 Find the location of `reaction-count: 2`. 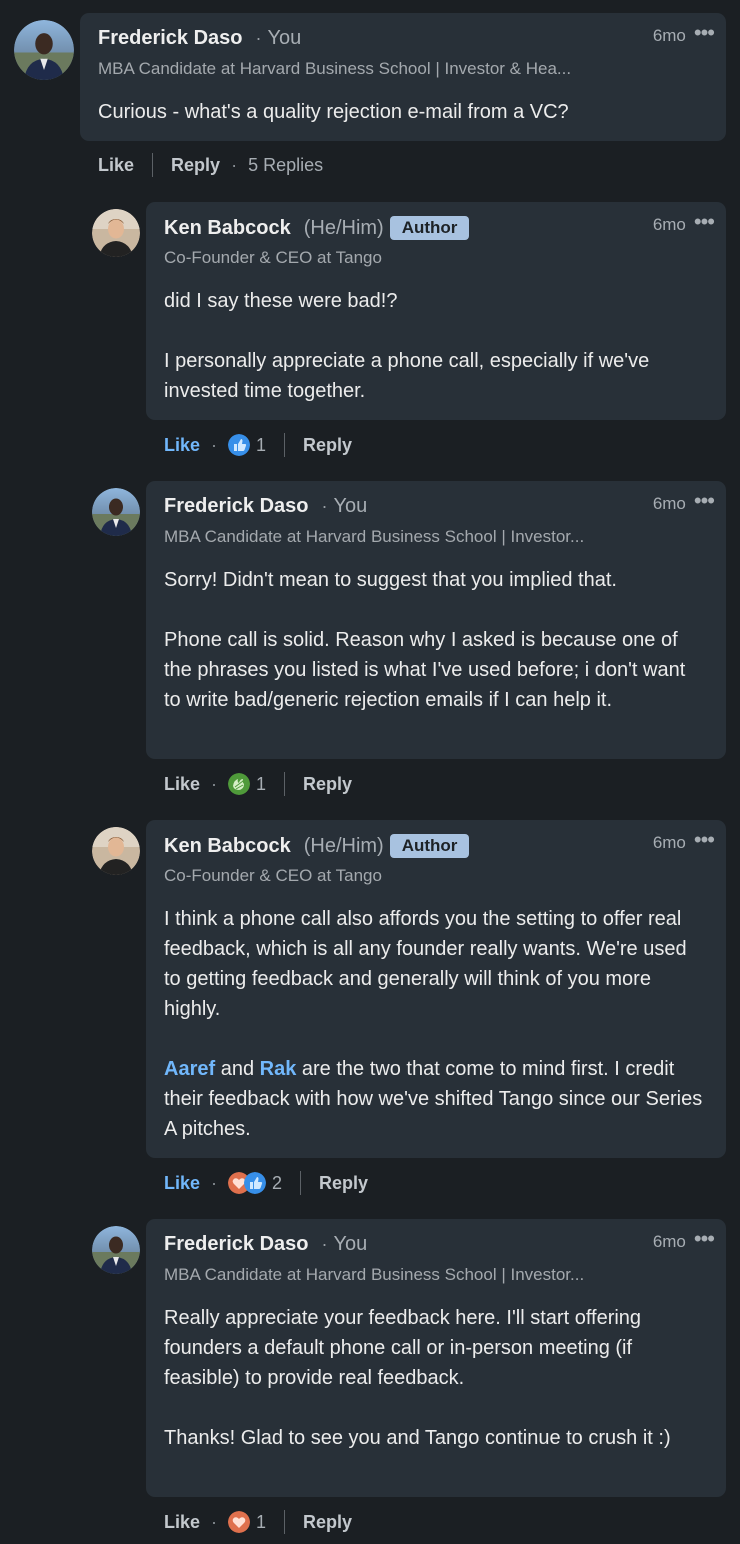

reaction-count: 2 is located at coordinates (277, 1183).